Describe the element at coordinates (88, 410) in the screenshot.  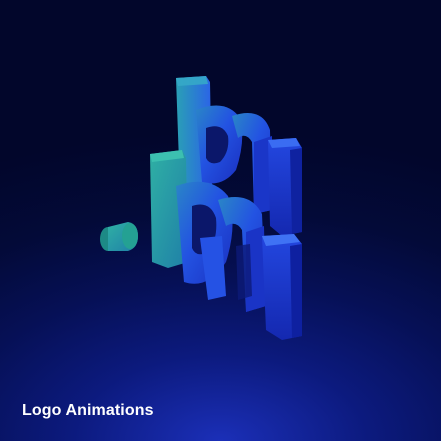
I see `caption-title: Logo Animations` at that location.